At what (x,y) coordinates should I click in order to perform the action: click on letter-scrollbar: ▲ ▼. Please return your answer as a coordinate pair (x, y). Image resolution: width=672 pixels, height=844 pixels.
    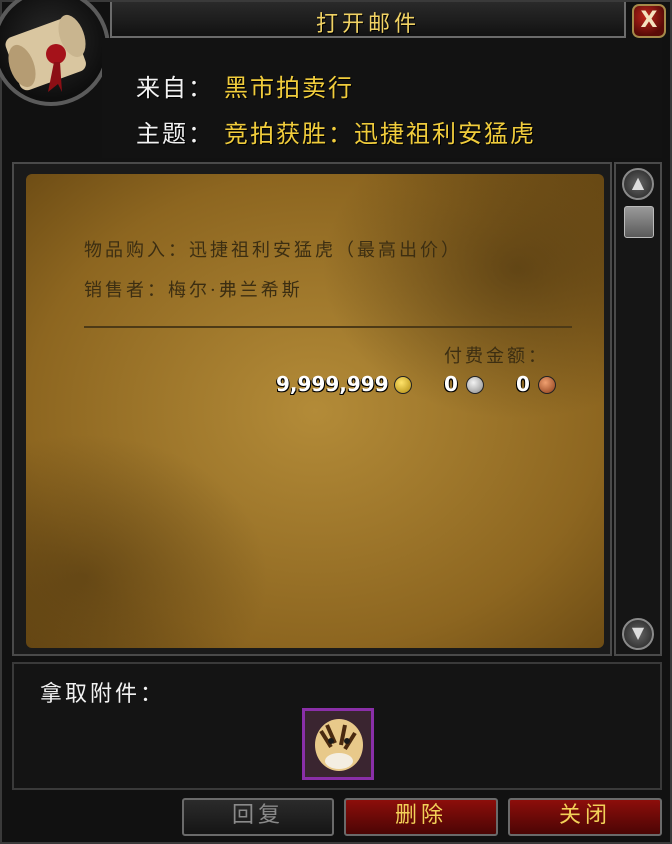
    Looking at the image, I should click on (638, 409).